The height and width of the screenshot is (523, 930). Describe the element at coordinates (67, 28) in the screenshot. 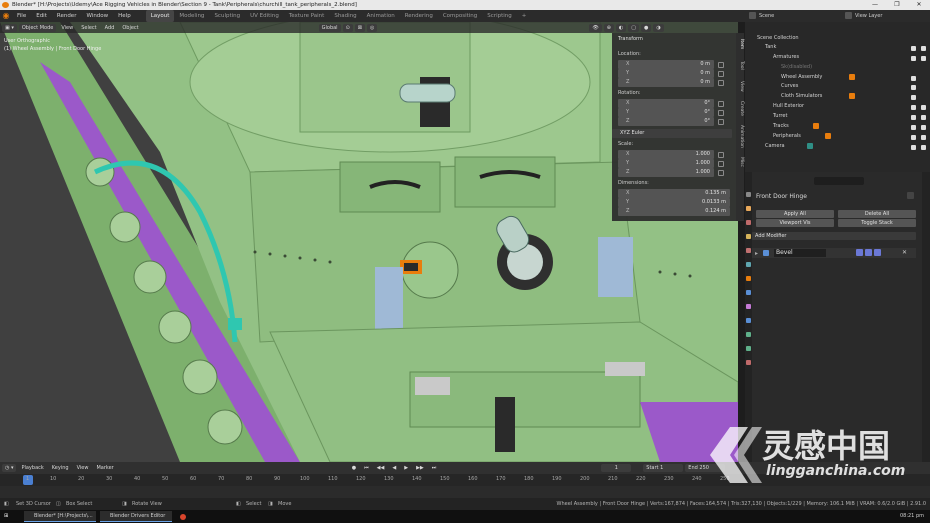

I see `viewport-menu-view: View` at that location.